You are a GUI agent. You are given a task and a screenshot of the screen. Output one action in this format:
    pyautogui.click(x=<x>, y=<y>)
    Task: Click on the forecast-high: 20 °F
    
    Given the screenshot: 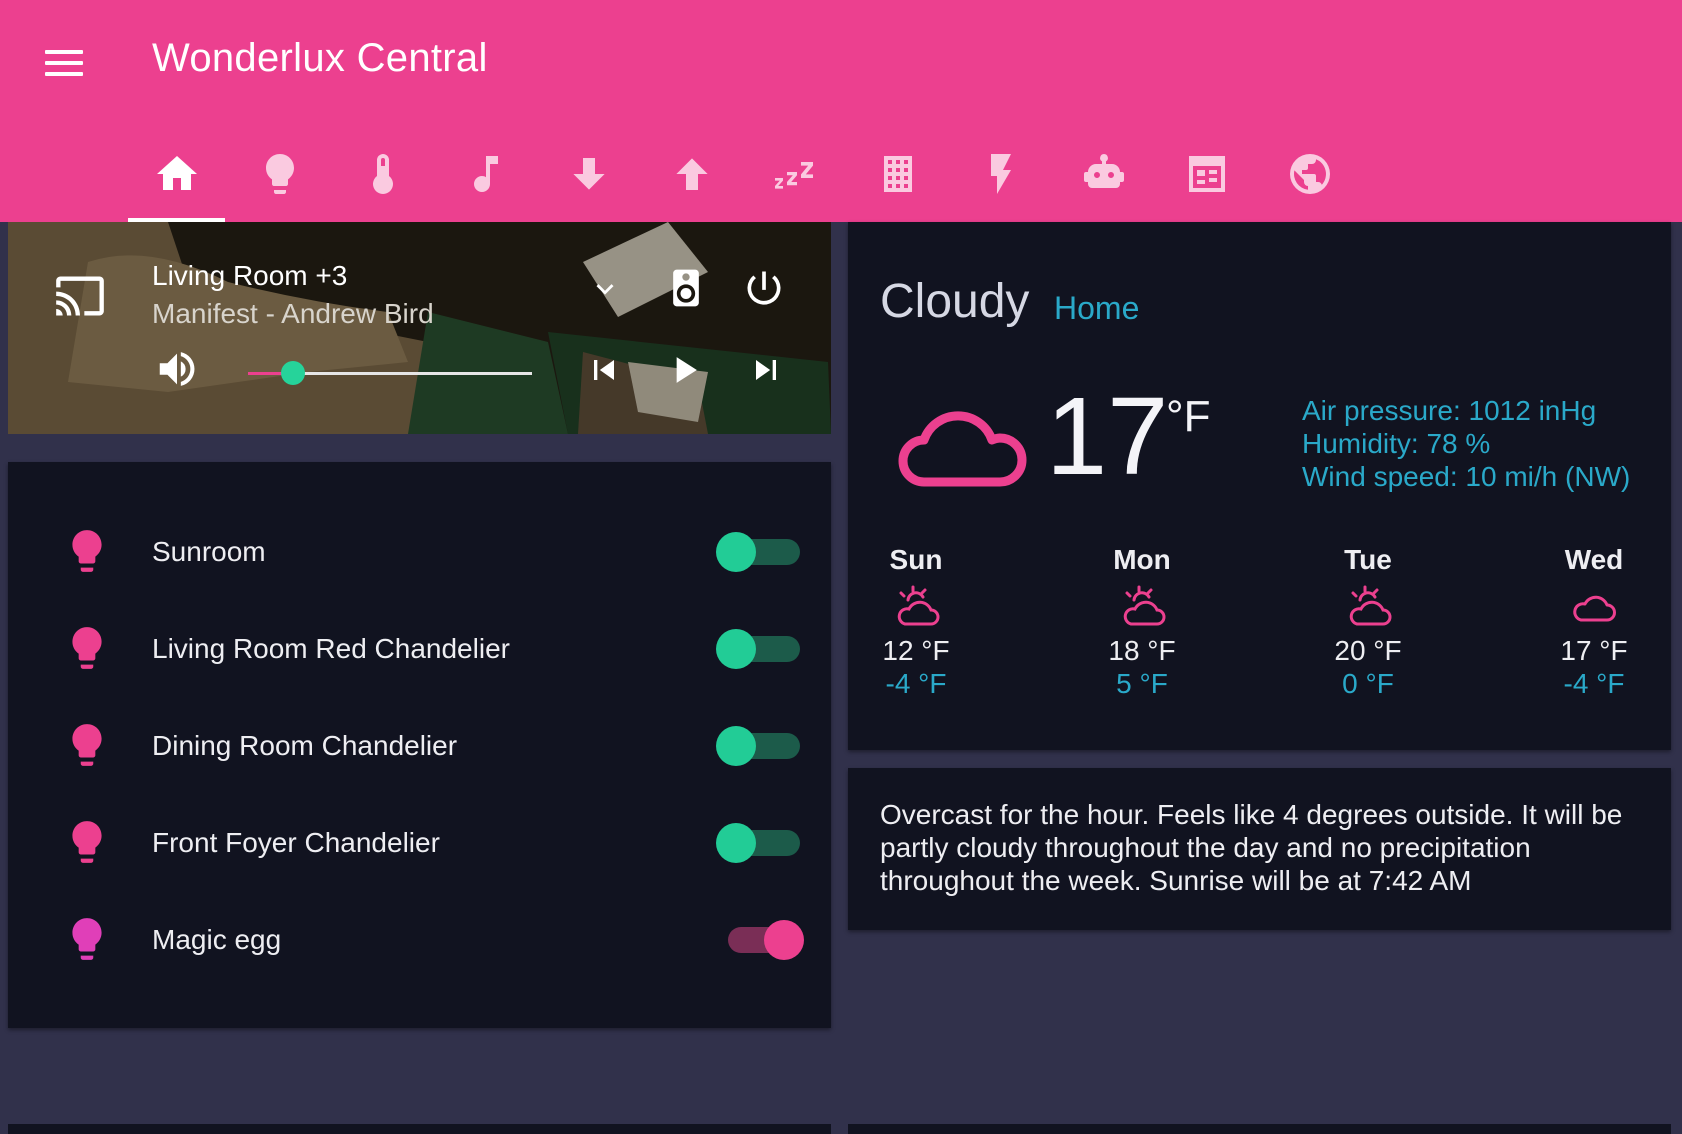 What is the action you would take?
    pyautogui.click(x=1368, y=650)
    